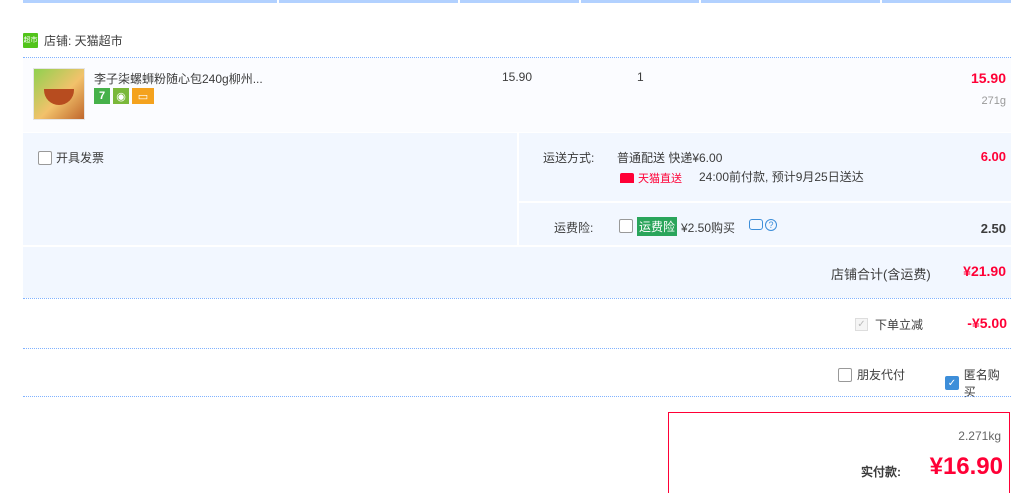  I want to click on discount-value: -¥5.00, so click(987, 323).